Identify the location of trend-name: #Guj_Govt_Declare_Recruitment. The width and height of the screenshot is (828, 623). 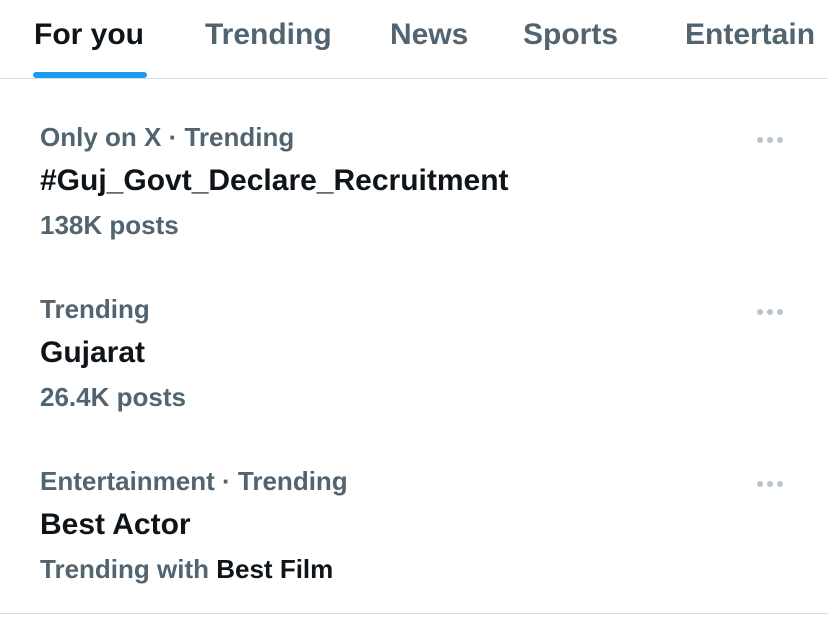
(274, 180).